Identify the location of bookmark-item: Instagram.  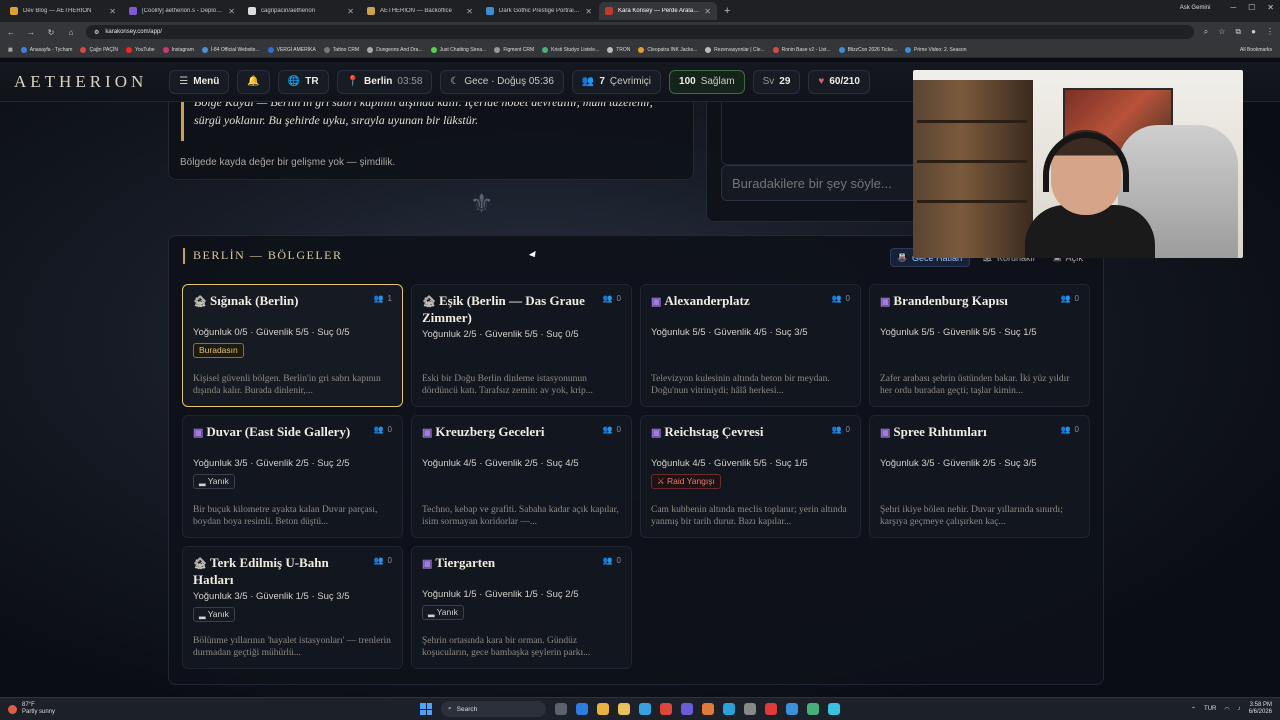
(178, 49).